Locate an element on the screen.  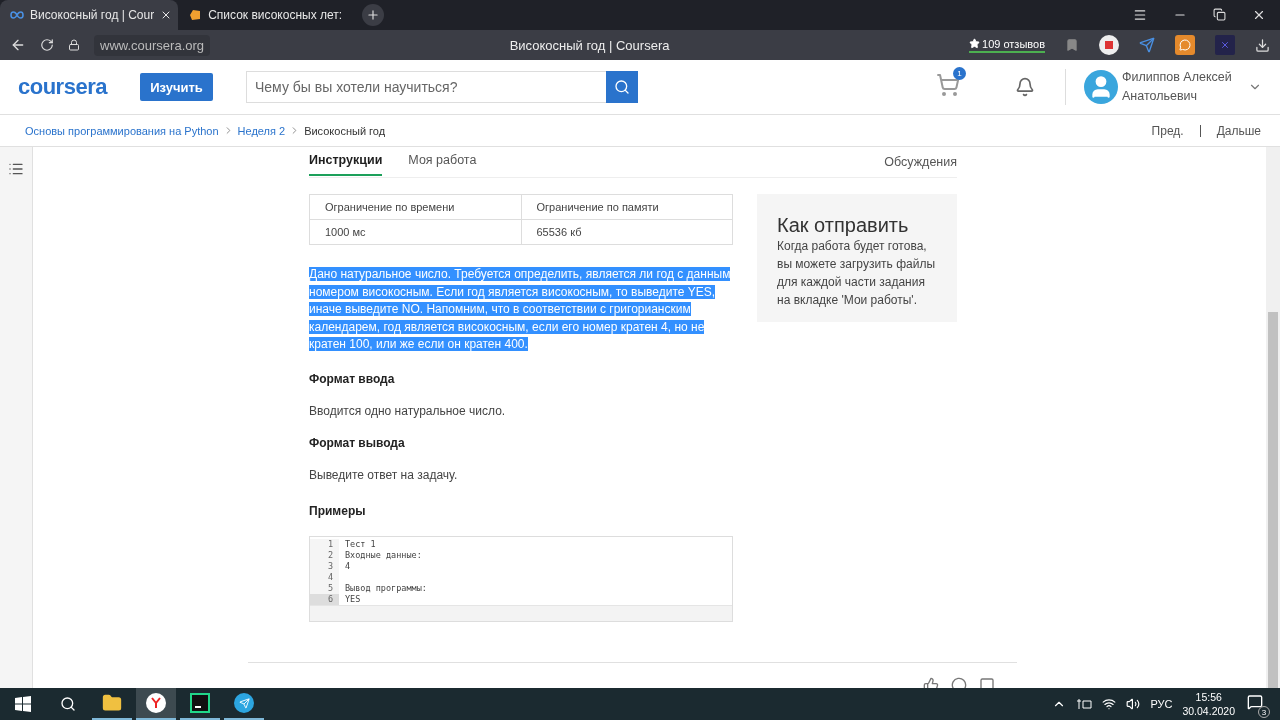
menu-icon is located at coordinates (1140, 15).